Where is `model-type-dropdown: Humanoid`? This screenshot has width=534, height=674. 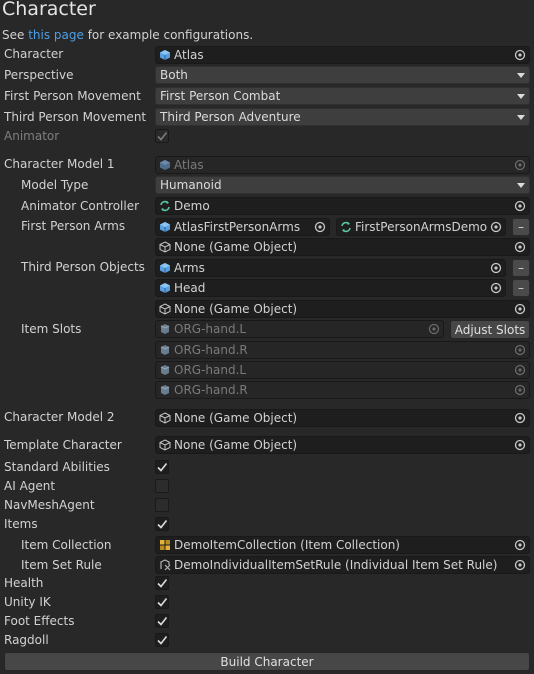 model-type-dropdown: Humanoid is located at coordinates (342, 185).